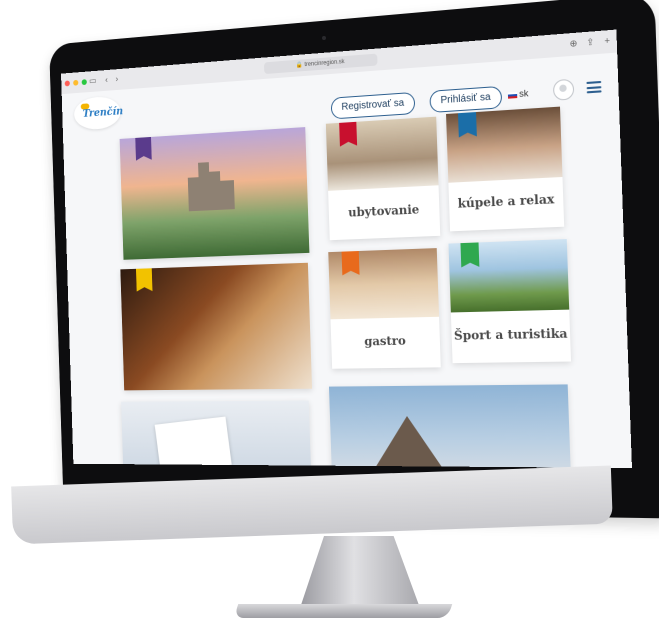 Image resolution: width=659 pixels, height=631 pixels. What do you see at coordinates (607, 40) in the screenshot?
I see `new-tab-icon: +` at bounding box center [607, 40].